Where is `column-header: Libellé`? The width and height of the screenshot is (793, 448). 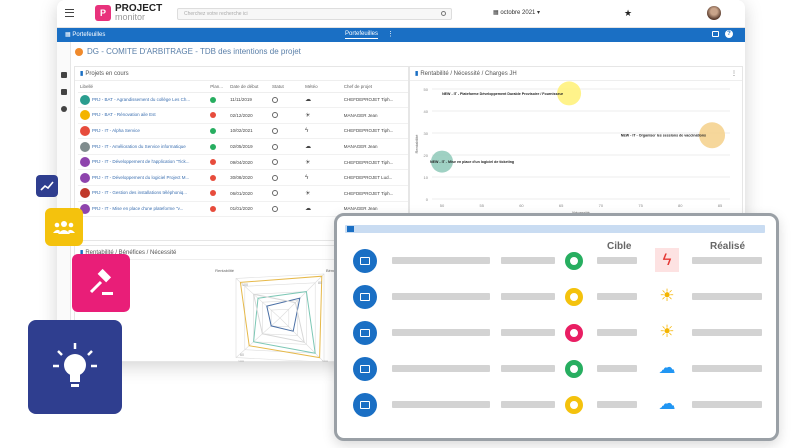 column-header: Libellé is located at coordinates (143, 87).